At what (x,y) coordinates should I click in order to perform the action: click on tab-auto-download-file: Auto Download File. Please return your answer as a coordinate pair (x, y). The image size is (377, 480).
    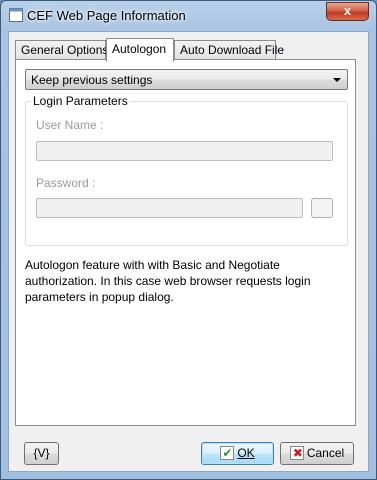
    Looking at the image, I should click on (229, 50).